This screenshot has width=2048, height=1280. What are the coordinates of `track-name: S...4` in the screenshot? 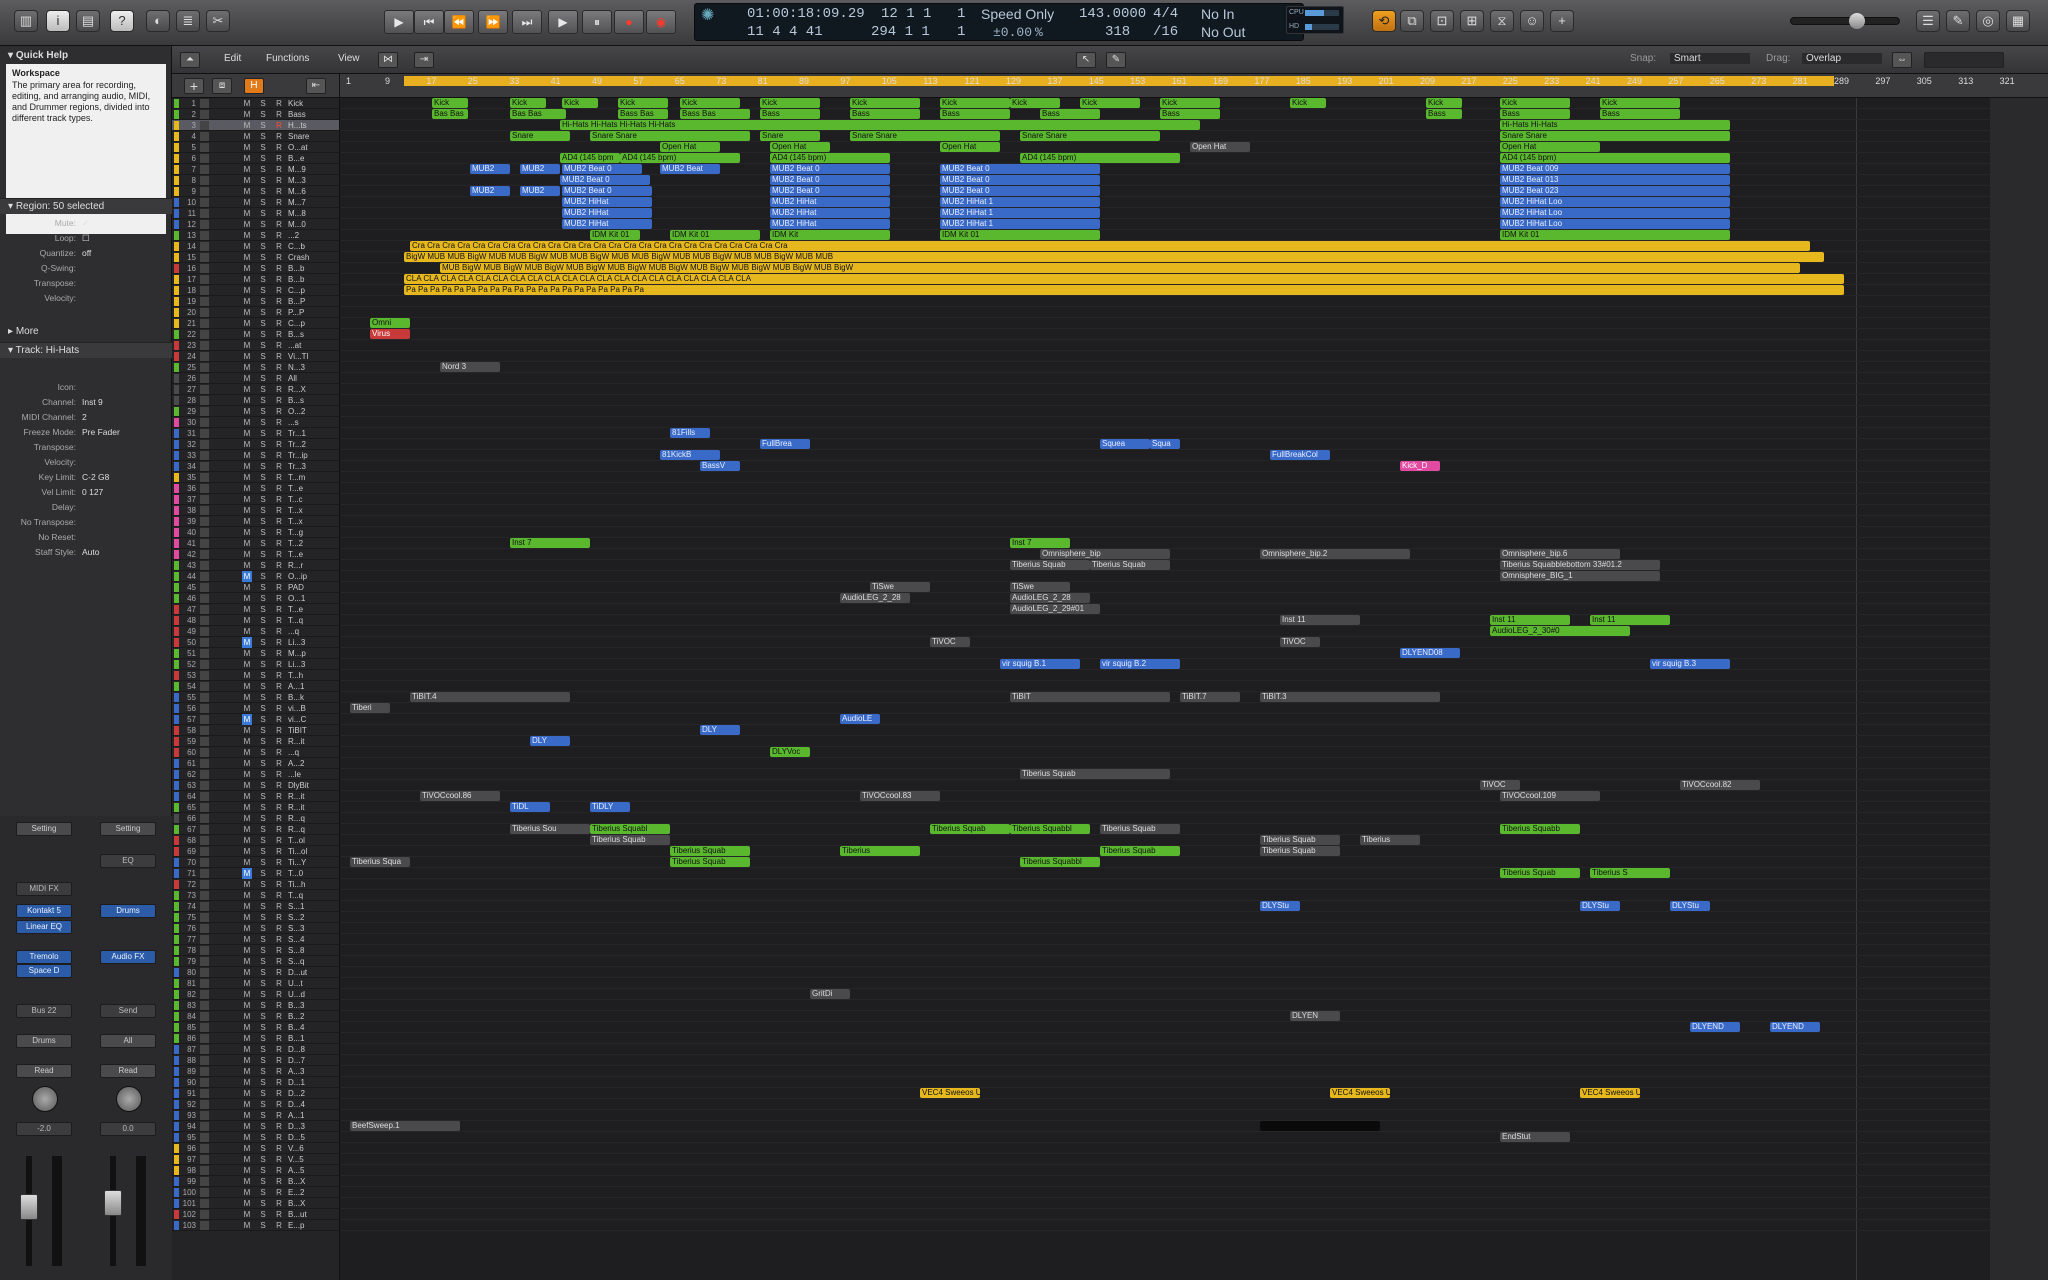 It's located at (313, 939).